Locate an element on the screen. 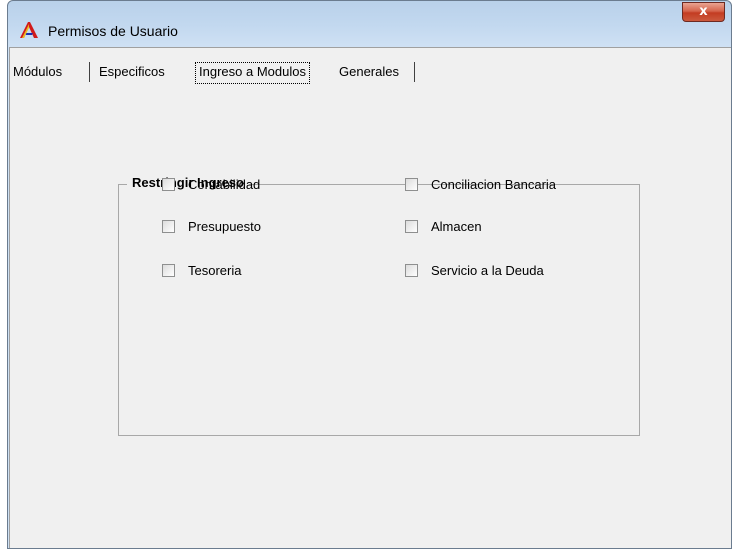 Image resolution: width=738 pixels, height=551 pixels. checkbox-contabilidad: Contabilidad is located at coordinates (211, 184).